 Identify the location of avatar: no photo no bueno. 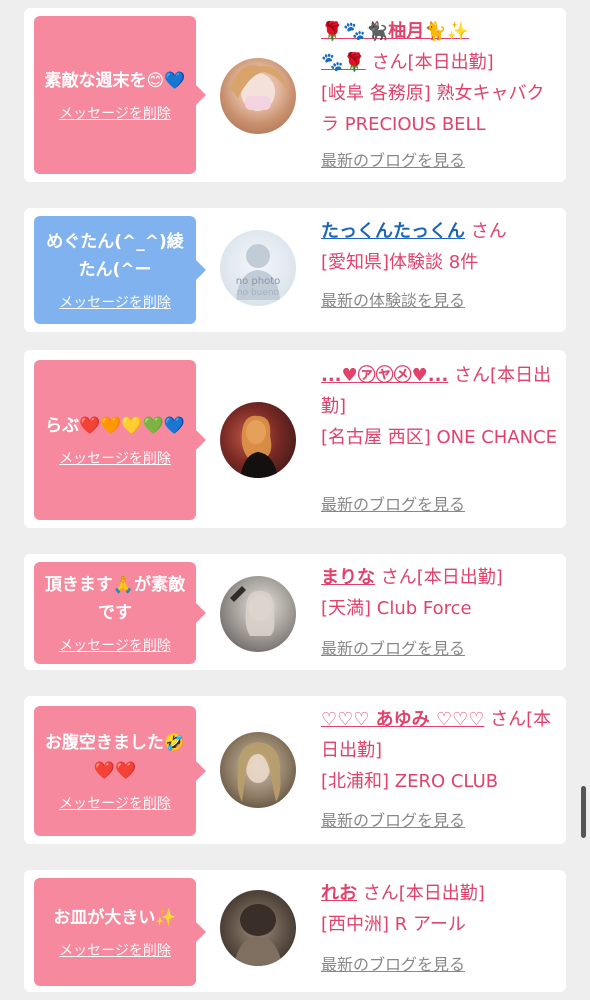
(258, 268).